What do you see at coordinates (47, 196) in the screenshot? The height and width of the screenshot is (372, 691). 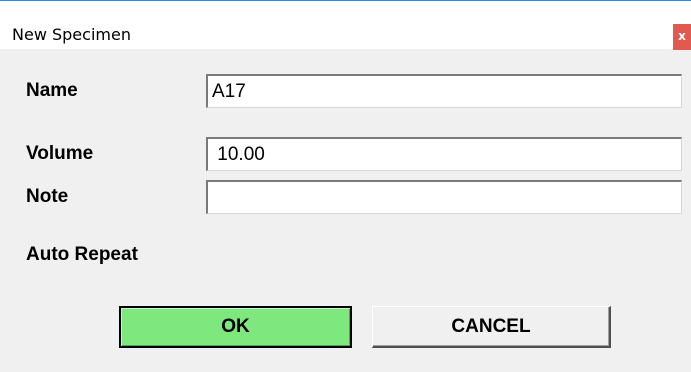 I see `note-label: Note` at bounding box center [47, 196].